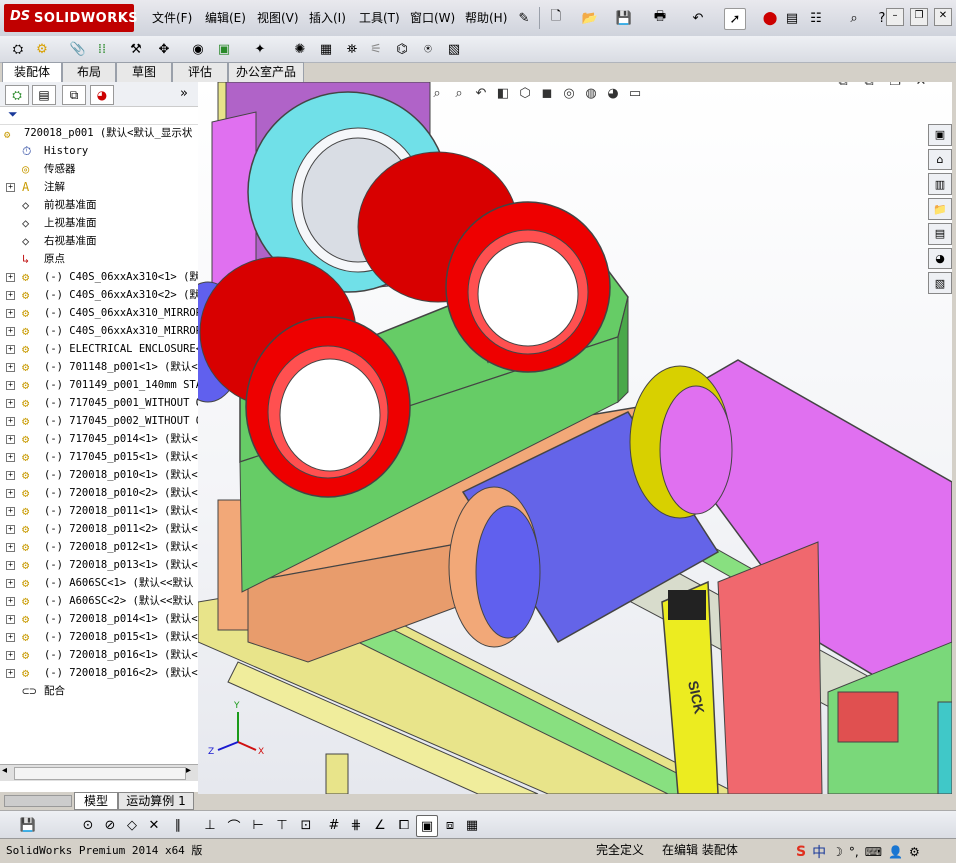 The height and width of the screenshot is (863, 956). I want to click on tab-evaluate: 评估, so click(200, 72).